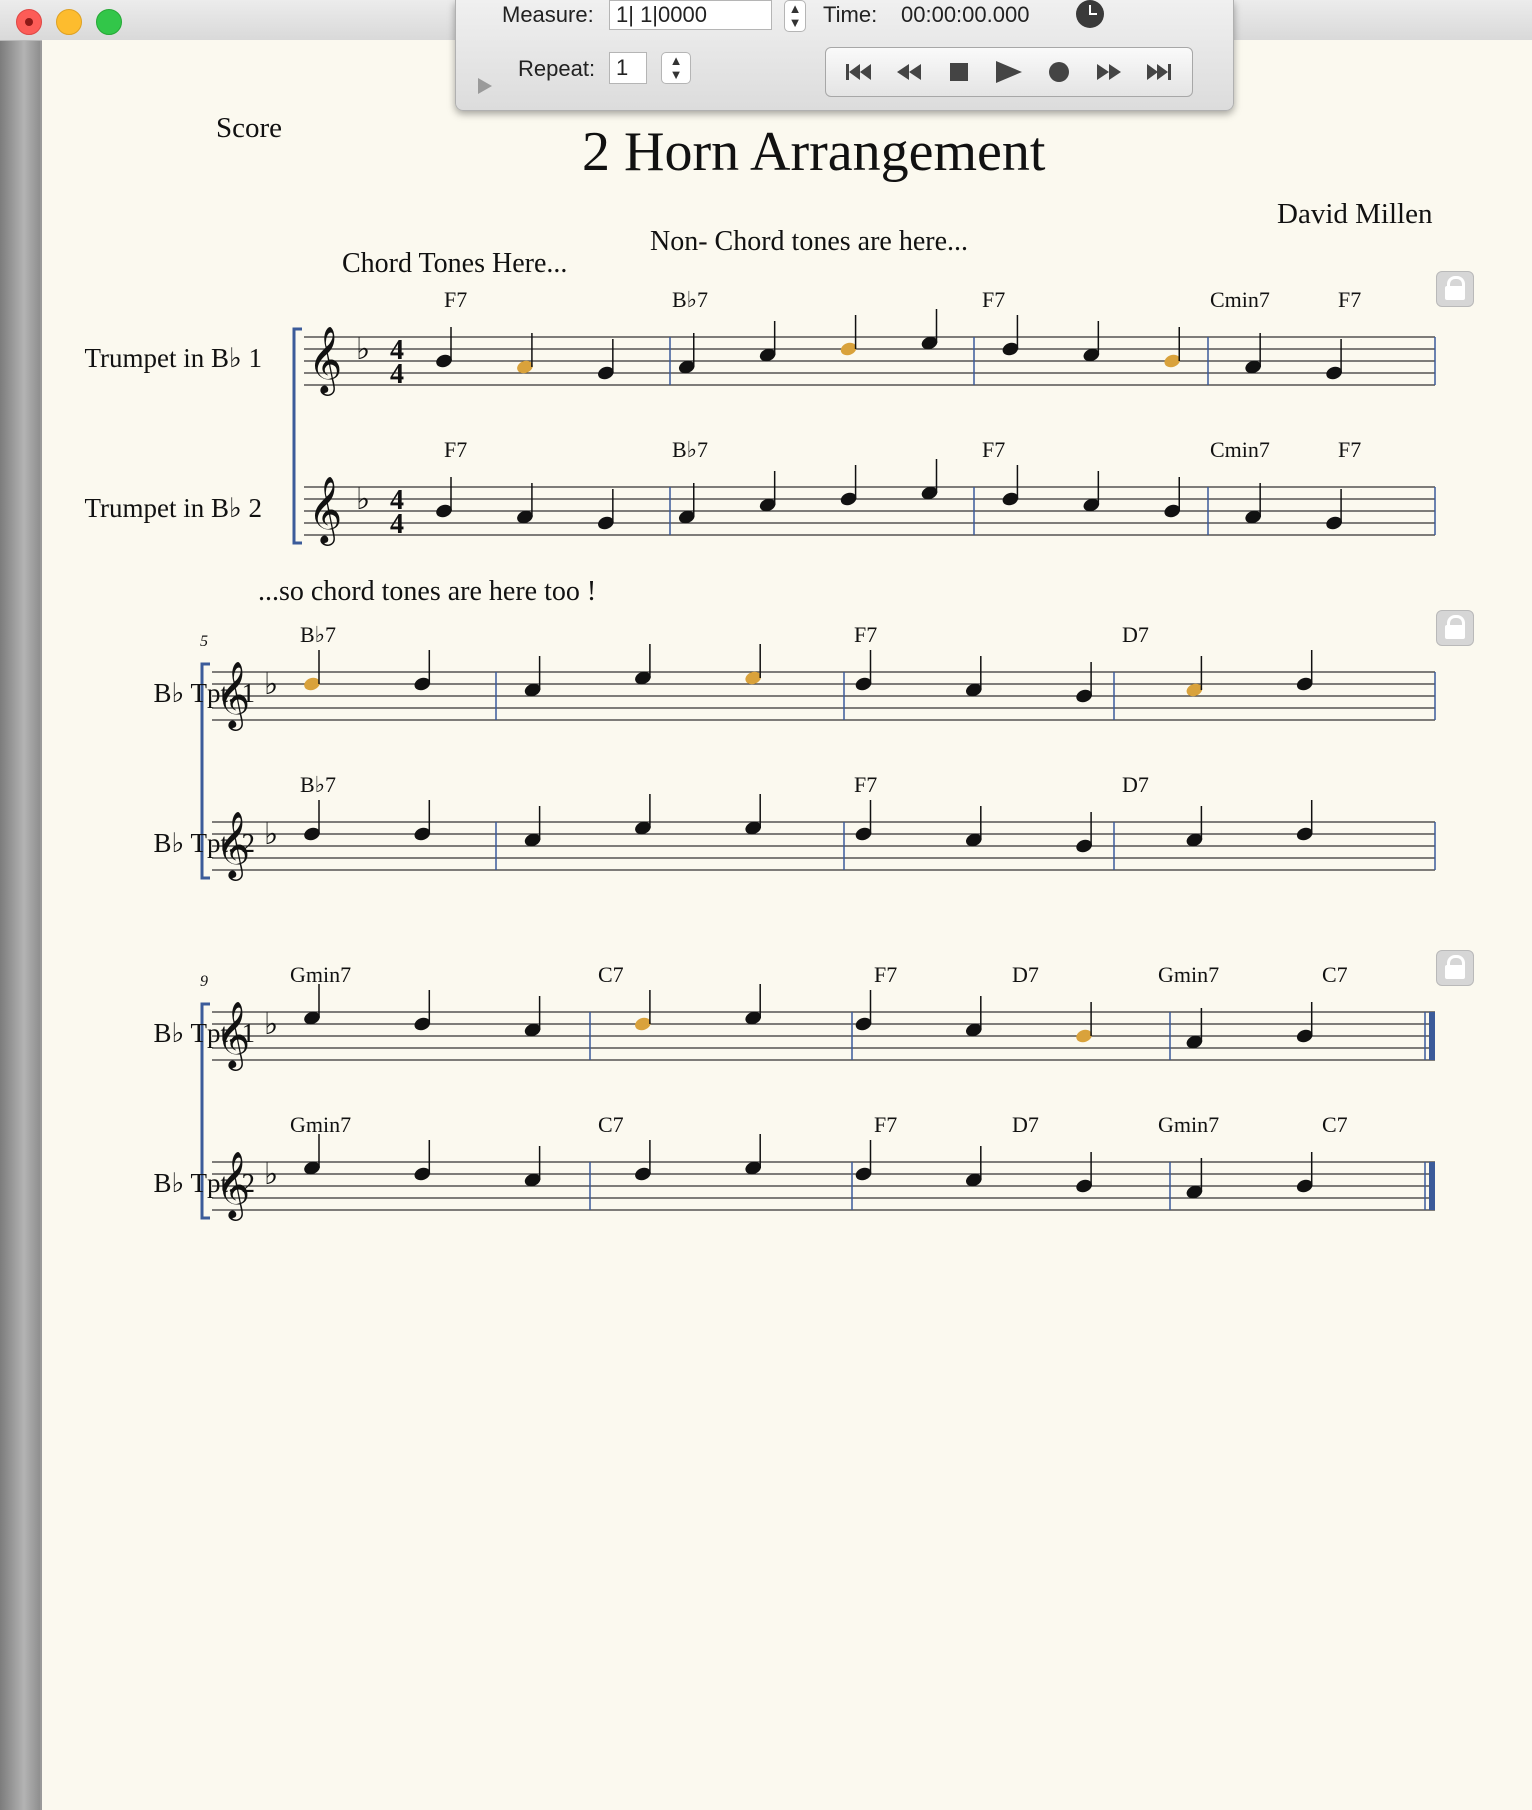 Image resolution: width=1532 pixels, height=1810 pixels. I want to click on record-button, so click(1059, 72).